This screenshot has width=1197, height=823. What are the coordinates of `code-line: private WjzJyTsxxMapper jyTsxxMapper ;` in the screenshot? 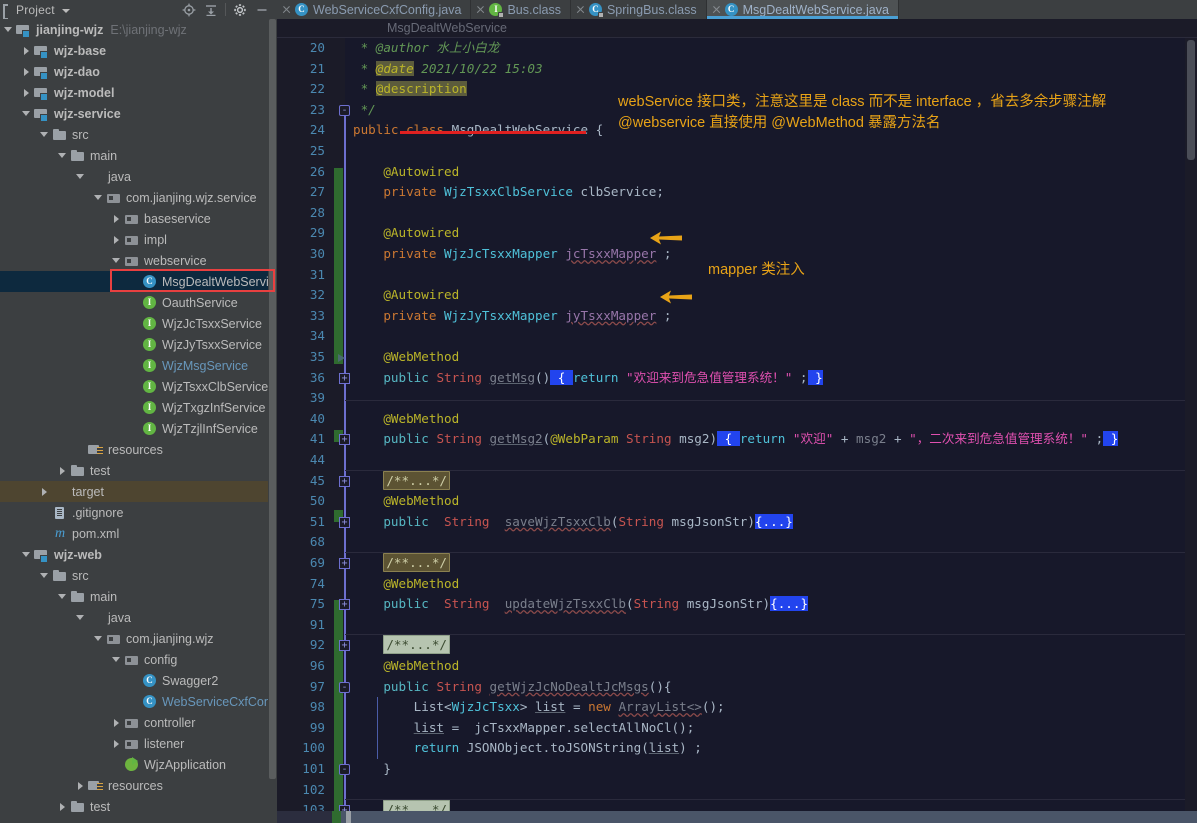 It's located at (512, 316).